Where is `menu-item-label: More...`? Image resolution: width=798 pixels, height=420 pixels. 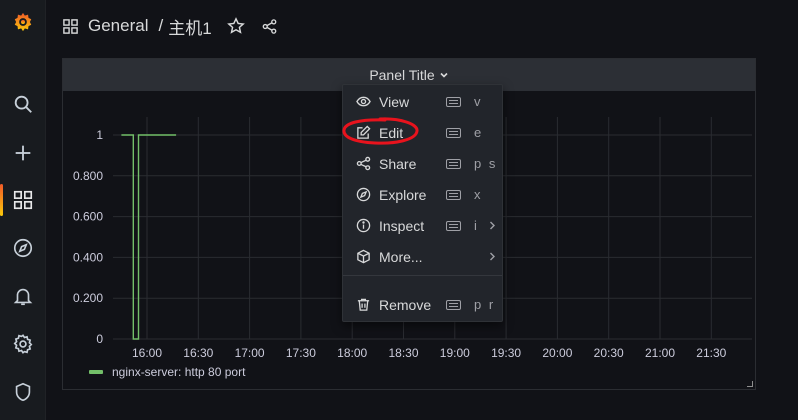
menu-item-label: More... is located at coordinates (401, 256).